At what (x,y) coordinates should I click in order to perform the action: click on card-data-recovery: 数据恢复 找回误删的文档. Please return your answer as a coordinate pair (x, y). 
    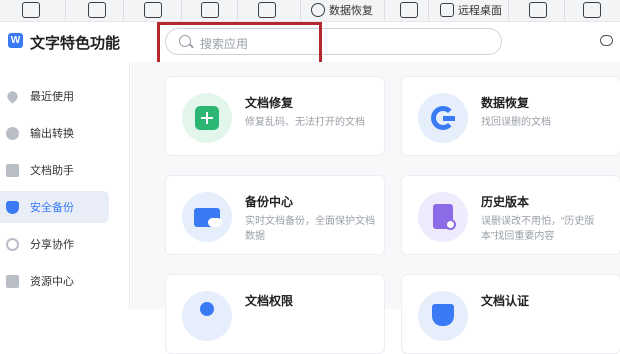
    Looking at the image, I should click on (510, 116).